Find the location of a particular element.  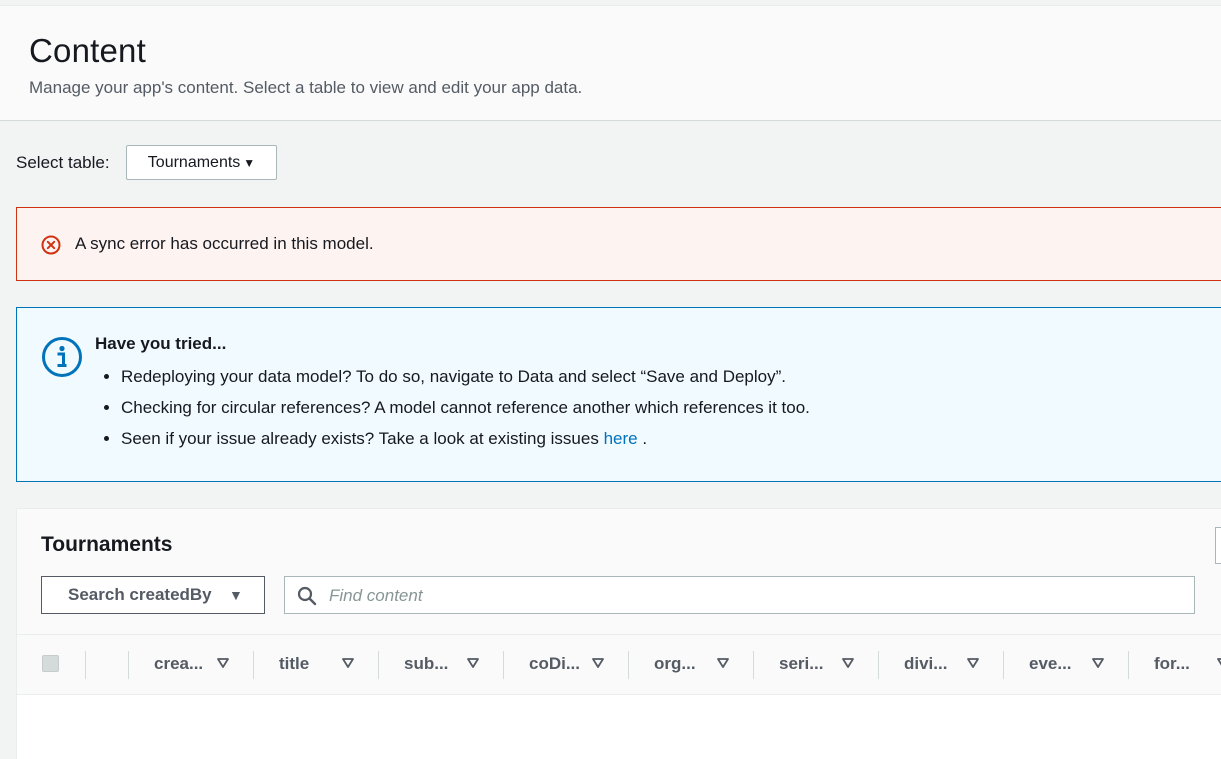

search-field-label: Search createdBy is located at coordinates (140, 594).